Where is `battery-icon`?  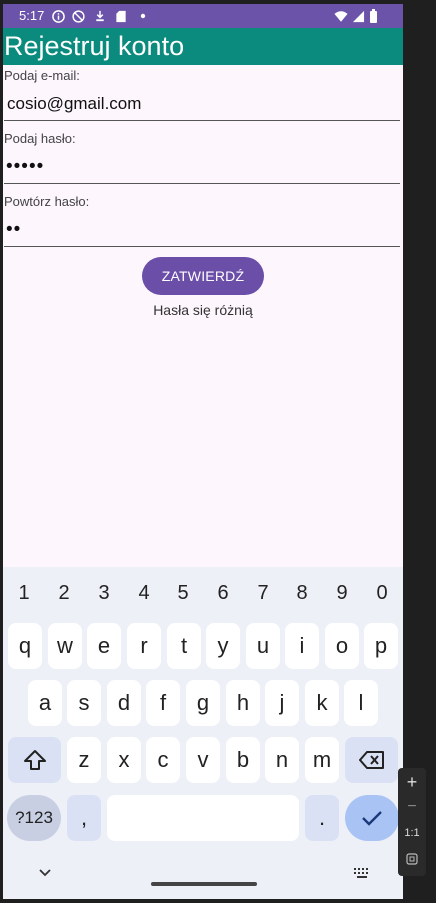
battery-icon is located at coordinates (373, 16).